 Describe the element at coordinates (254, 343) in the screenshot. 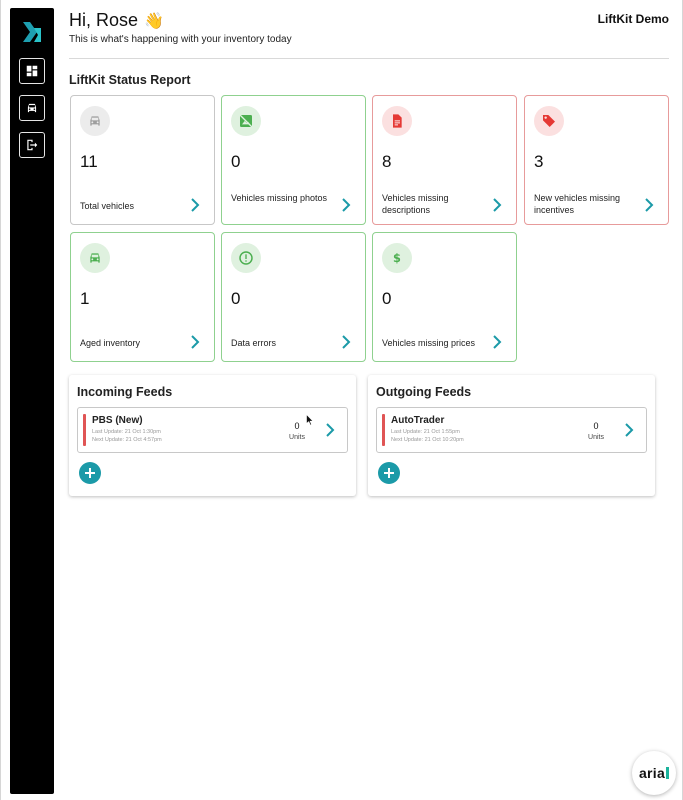

I see `card-label: Data errors` at that location.